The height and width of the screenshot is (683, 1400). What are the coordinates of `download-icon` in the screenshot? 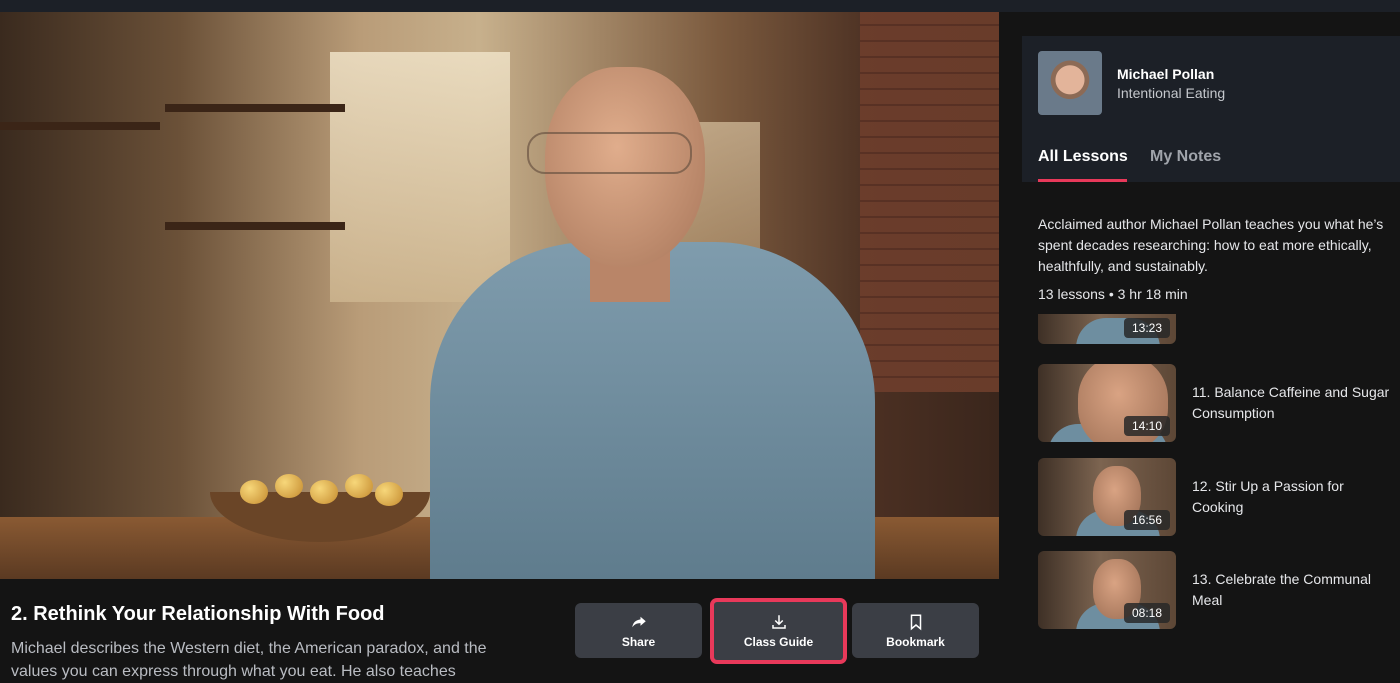 It's located at (778, 622).